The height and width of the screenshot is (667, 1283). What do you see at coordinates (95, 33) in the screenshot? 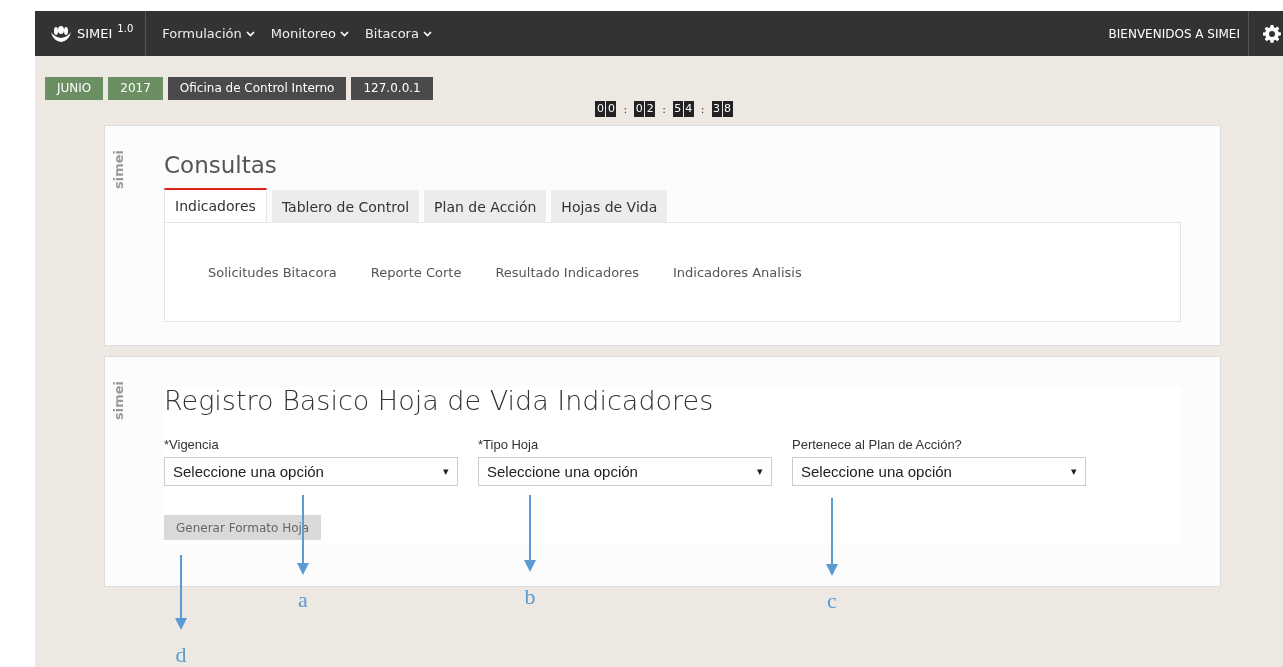
I see `brand-name: SIMEI` at bounding box center [95, 33].